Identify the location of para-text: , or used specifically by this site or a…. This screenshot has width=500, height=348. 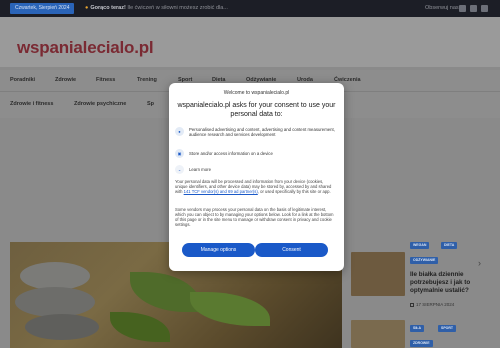
(294, 191).